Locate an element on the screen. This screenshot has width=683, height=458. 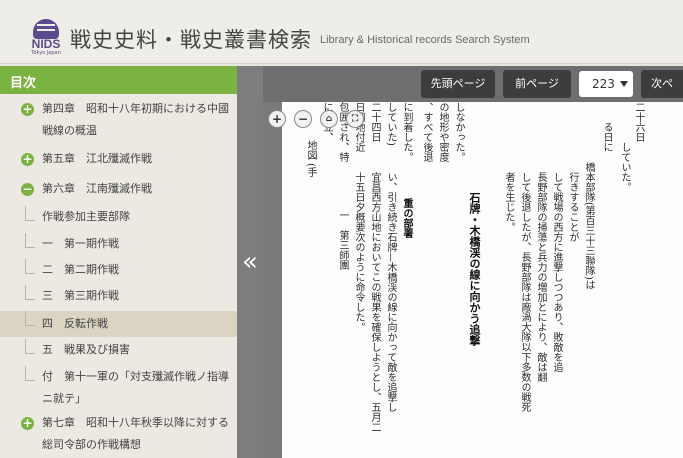
site-title: 戦史史料・戦史叢書検索 is located at coordinates (191, 40).